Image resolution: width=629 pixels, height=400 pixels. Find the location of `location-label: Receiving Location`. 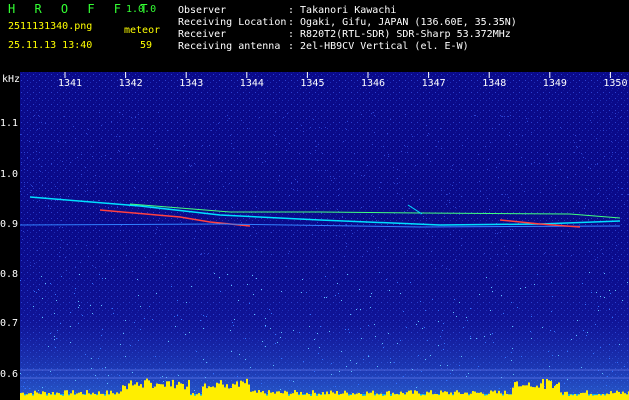

location-label: Receiving Location is located at coordinates (232, 22).